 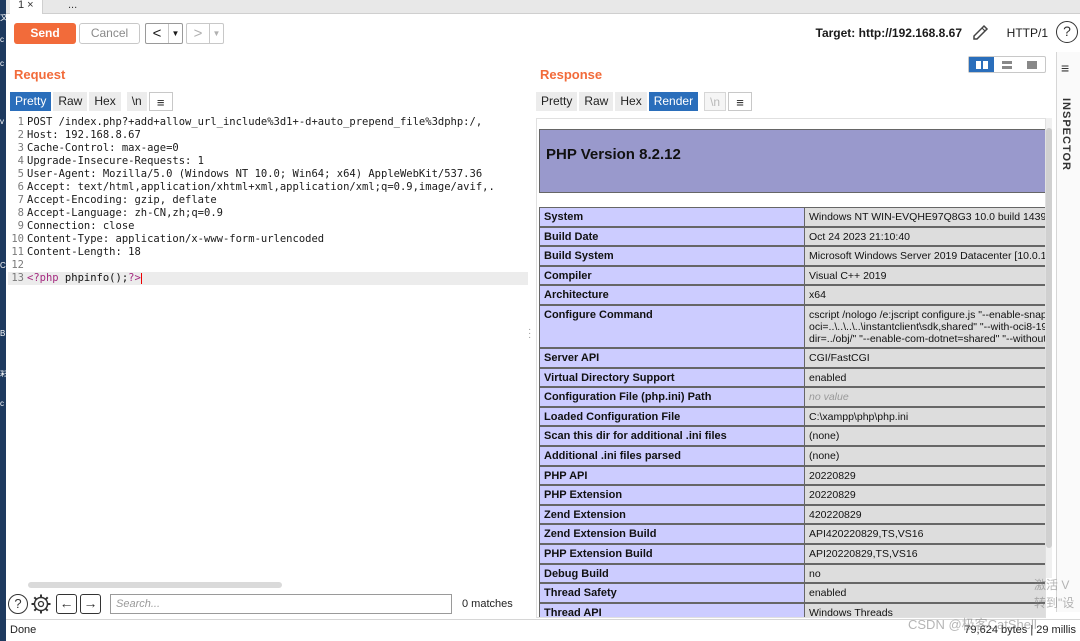 I want to click on back-nav-group: < ▼, so click(x=164, y=33).